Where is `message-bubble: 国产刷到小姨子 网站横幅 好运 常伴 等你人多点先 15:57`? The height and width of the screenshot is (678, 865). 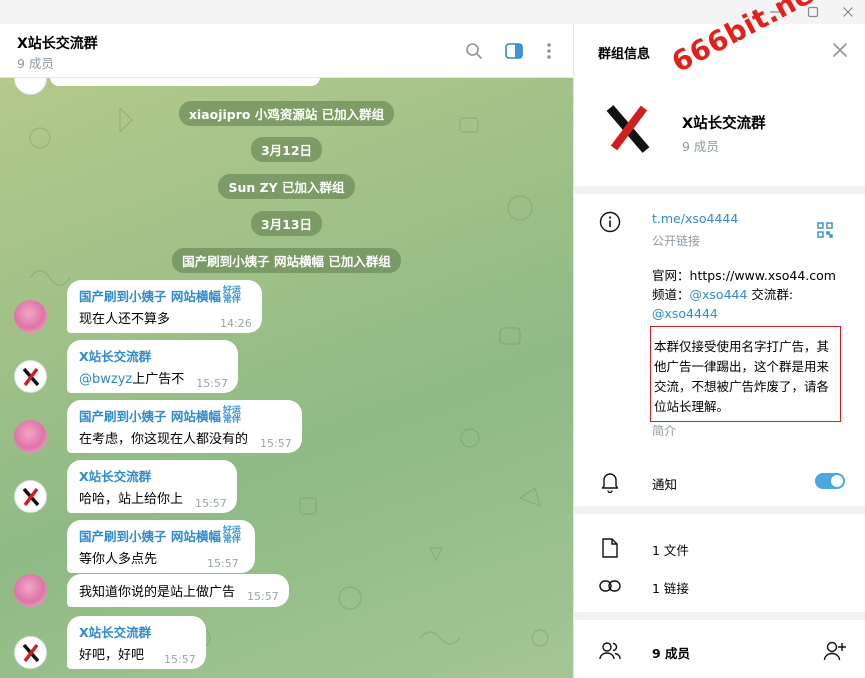 message-bubble: 国产刷到小姨子 网站横幅 好运 常伴 等你人多点先 15:57 is located at coordinates (161, 546).